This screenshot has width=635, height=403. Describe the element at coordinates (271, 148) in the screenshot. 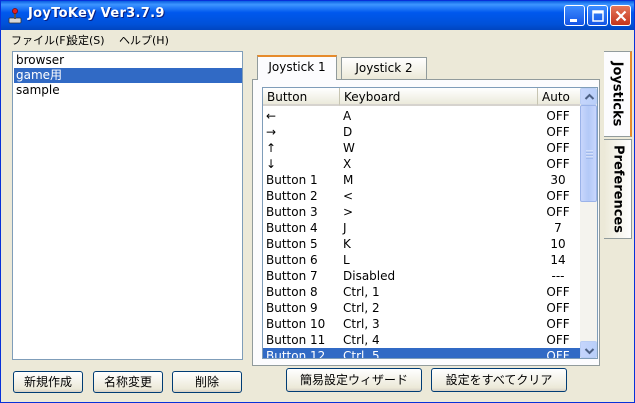

I see `cell-button: ↑` at that location.